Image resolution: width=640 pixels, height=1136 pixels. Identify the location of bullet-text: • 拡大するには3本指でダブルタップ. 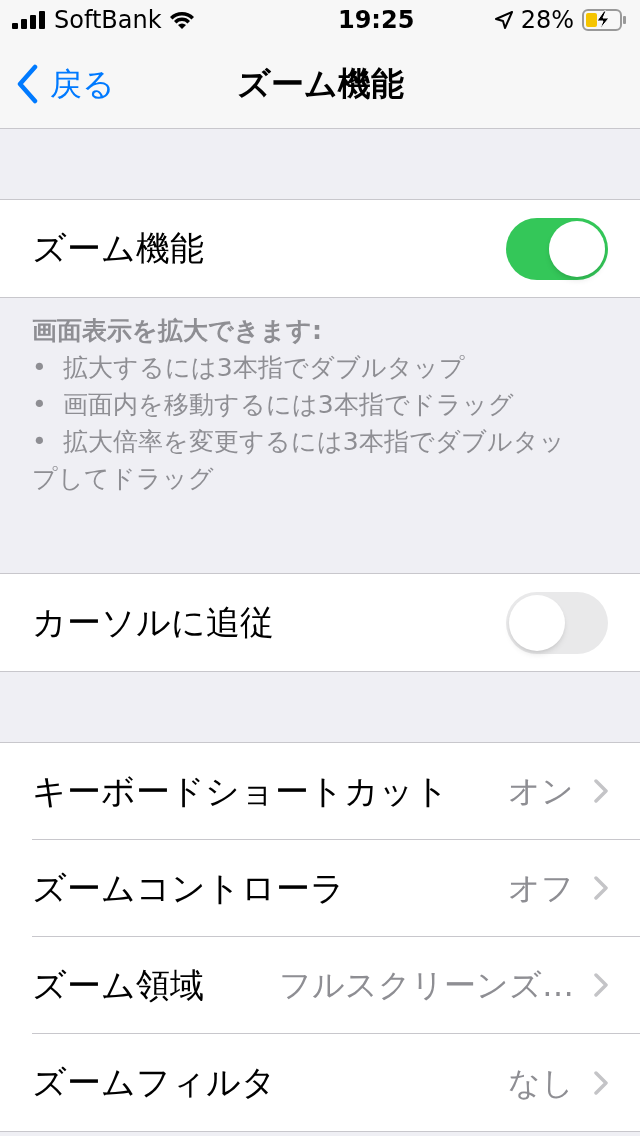
(249, 368).